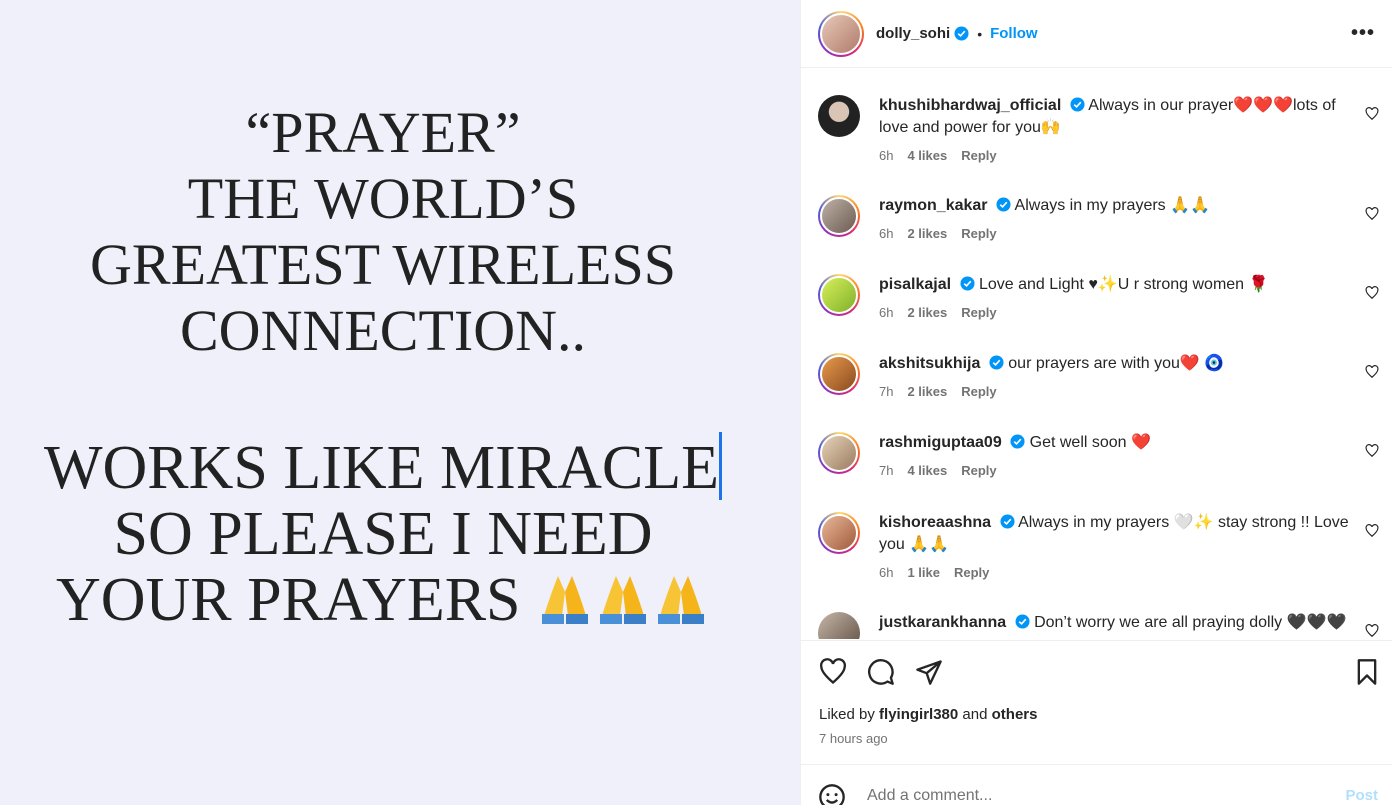  Describe the element at coordinates (383, 264) in the screenshot. I see `image-line: GREATEST WIRELESS` at that location.